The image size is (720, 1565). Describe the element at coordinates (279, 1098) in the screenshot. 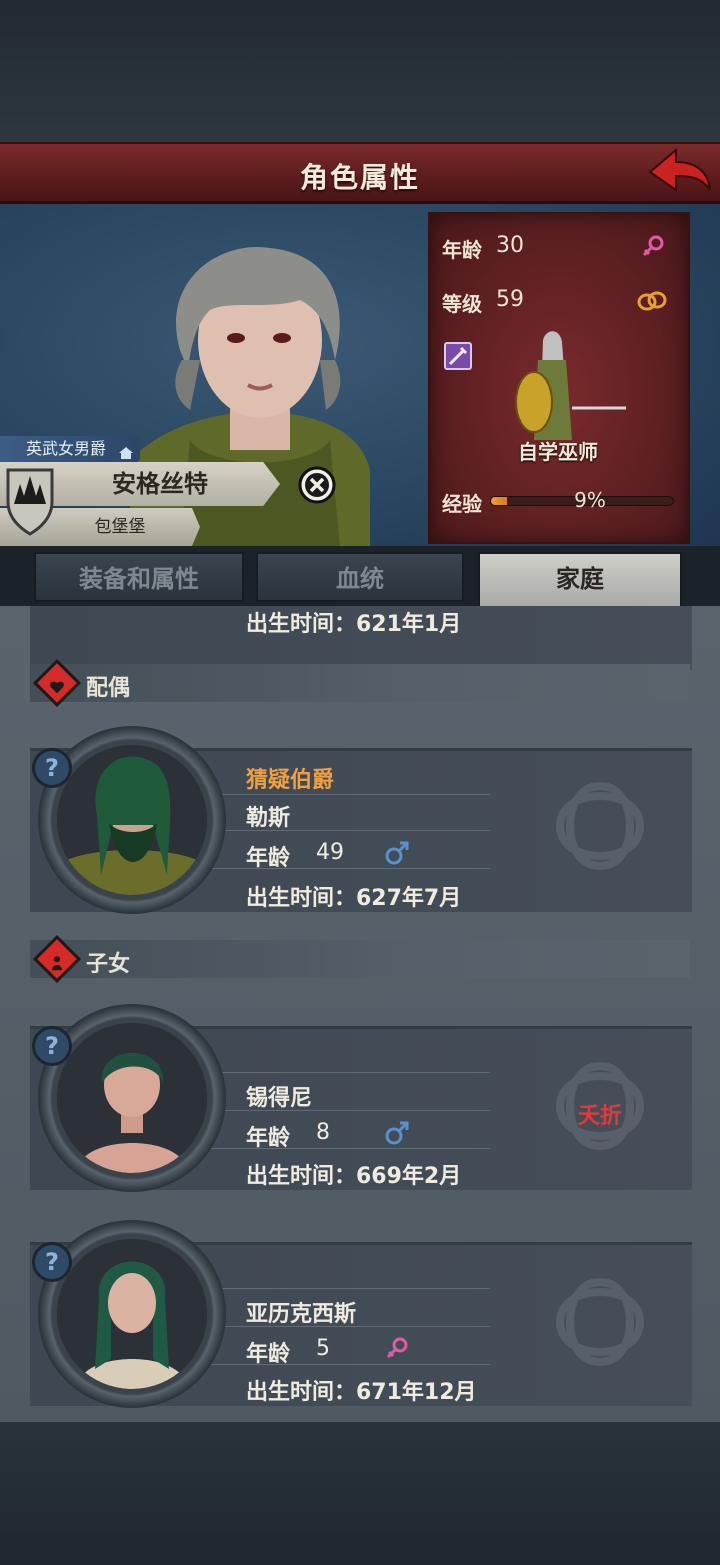

I see `child-name: 锡得尼` at that location.